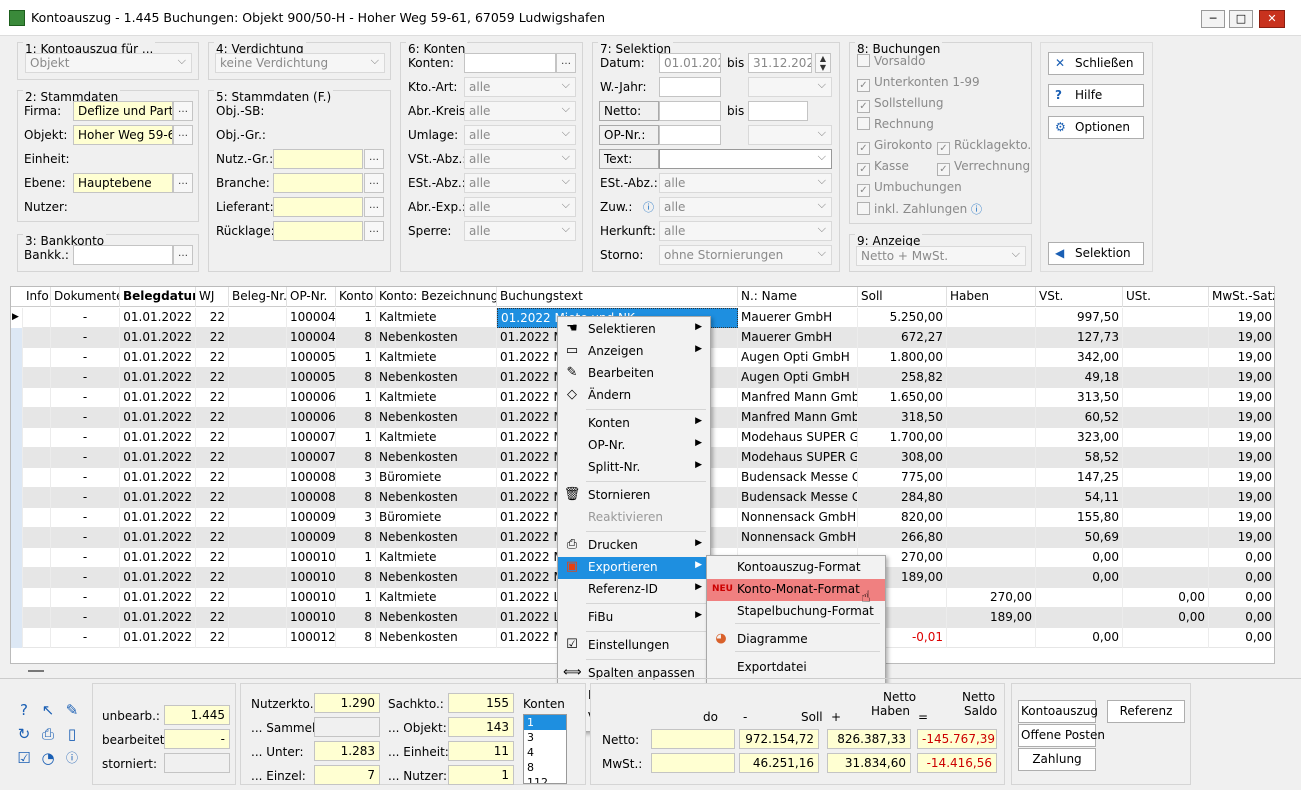 This screenshot has width=1301, height=790. Describe the element at coordinates (780, 63) in the screenshot. I see `datum-to-field: 31.12.2022` at that location.